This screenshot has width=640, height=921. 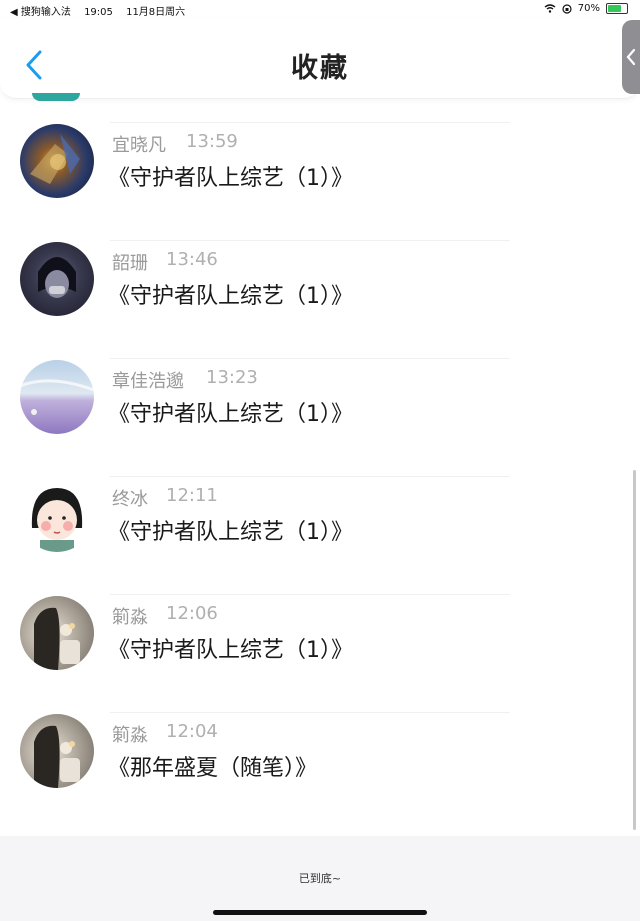 I want to click on list-item: 终冰 12:11 《守护者队上综艺（1）》, so click(x=320, y=511).